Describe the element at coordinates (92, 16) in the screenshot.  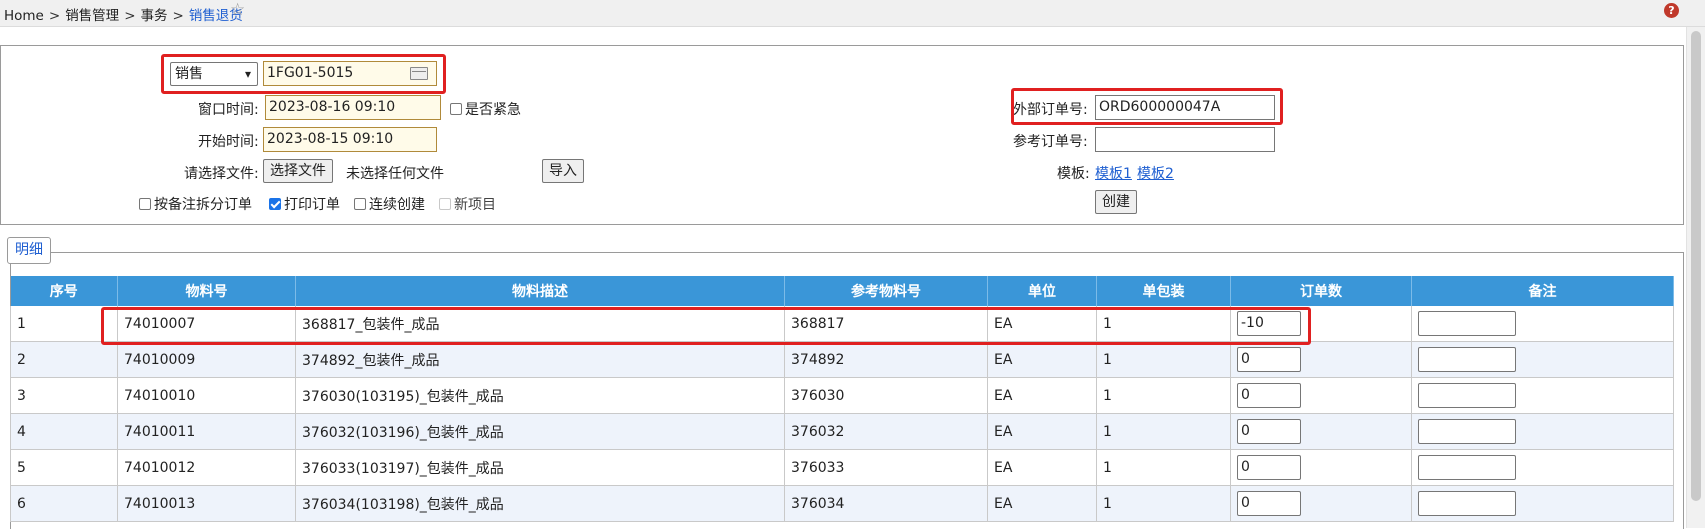
I see `breadcrumb-sales-management: 销售管理` at that location.